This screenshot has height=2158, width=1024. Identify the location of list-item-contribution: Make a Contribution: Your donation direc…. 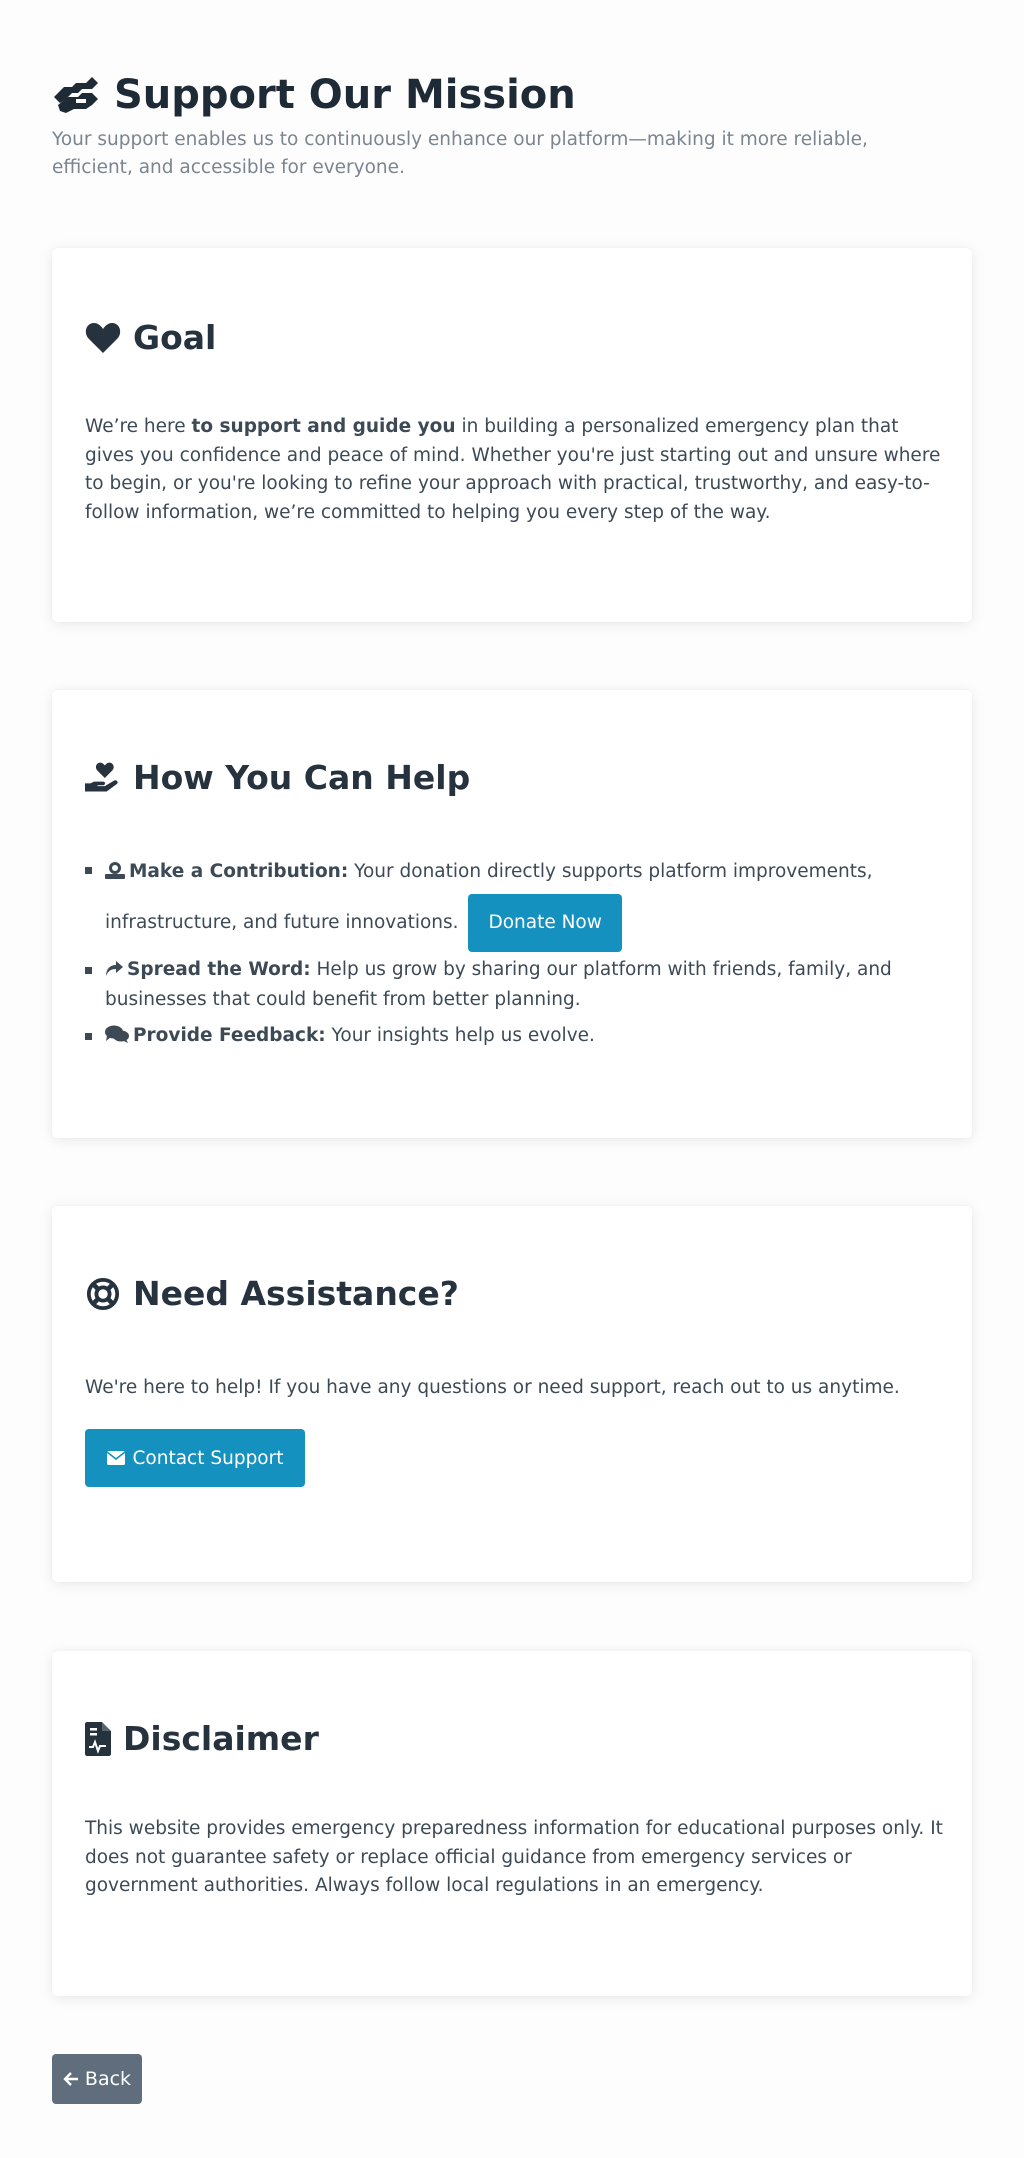
(515, 901).